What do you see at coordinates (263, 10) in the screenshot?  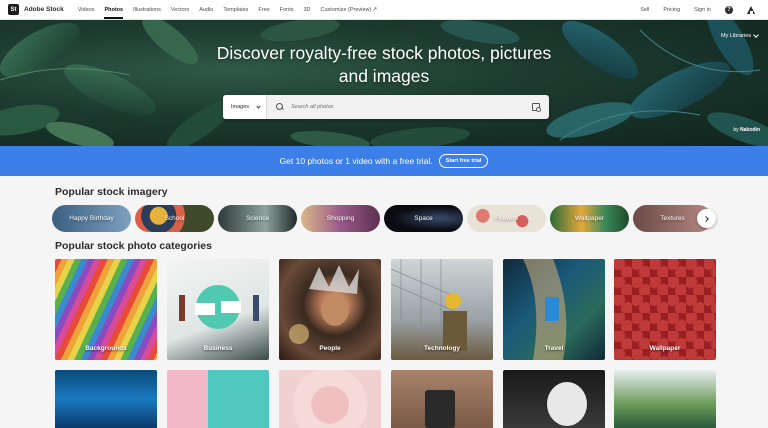 I see `nav-link-free: Free` at bounding box center [263, 10].